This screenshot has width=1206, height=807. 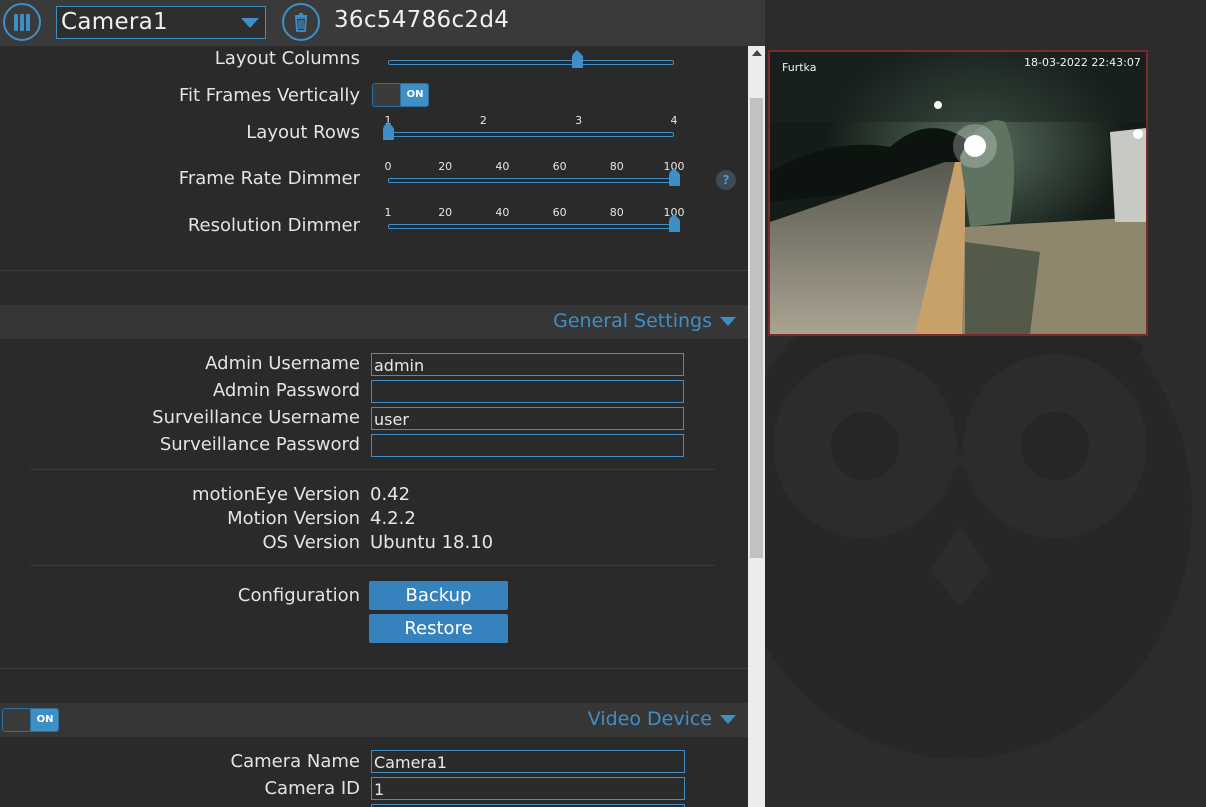 I want to click on camera-id-input, so click(x=528, y=788).